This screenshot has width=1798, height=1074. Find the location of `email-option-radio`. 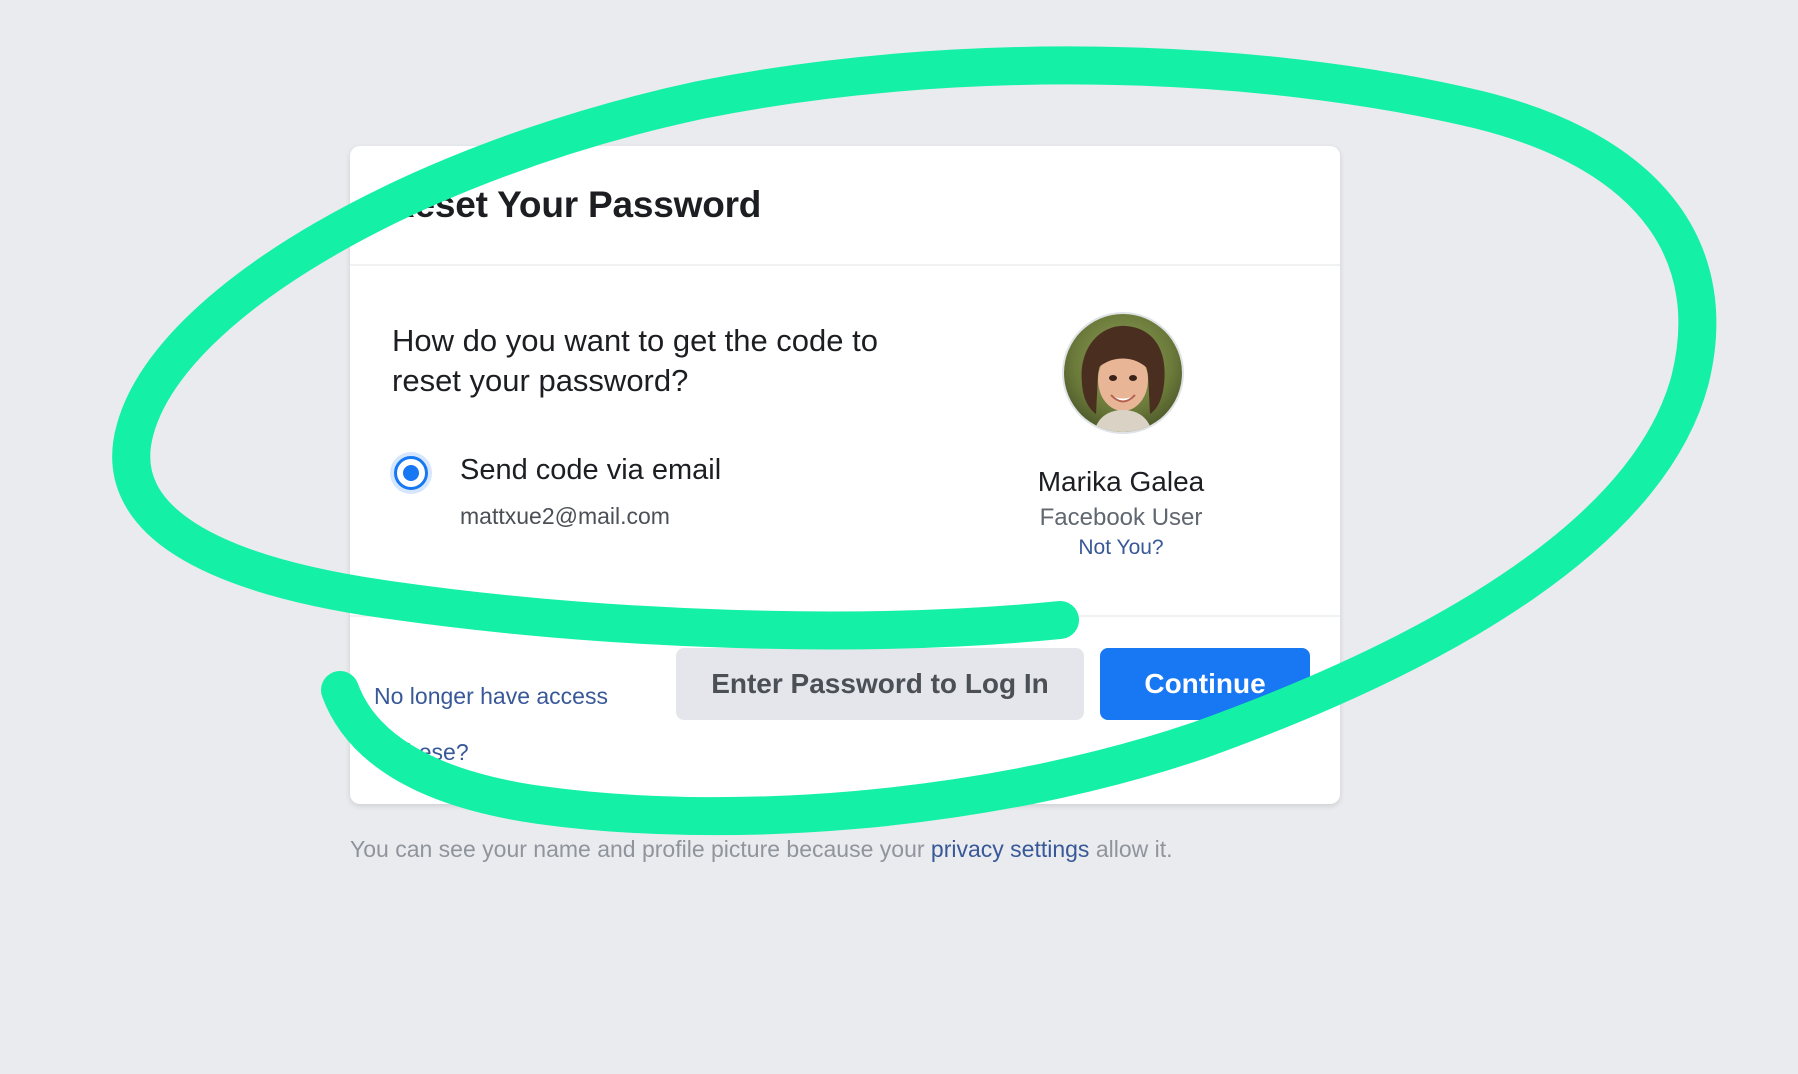

email-option-radio is located at coordinates (411, 473).